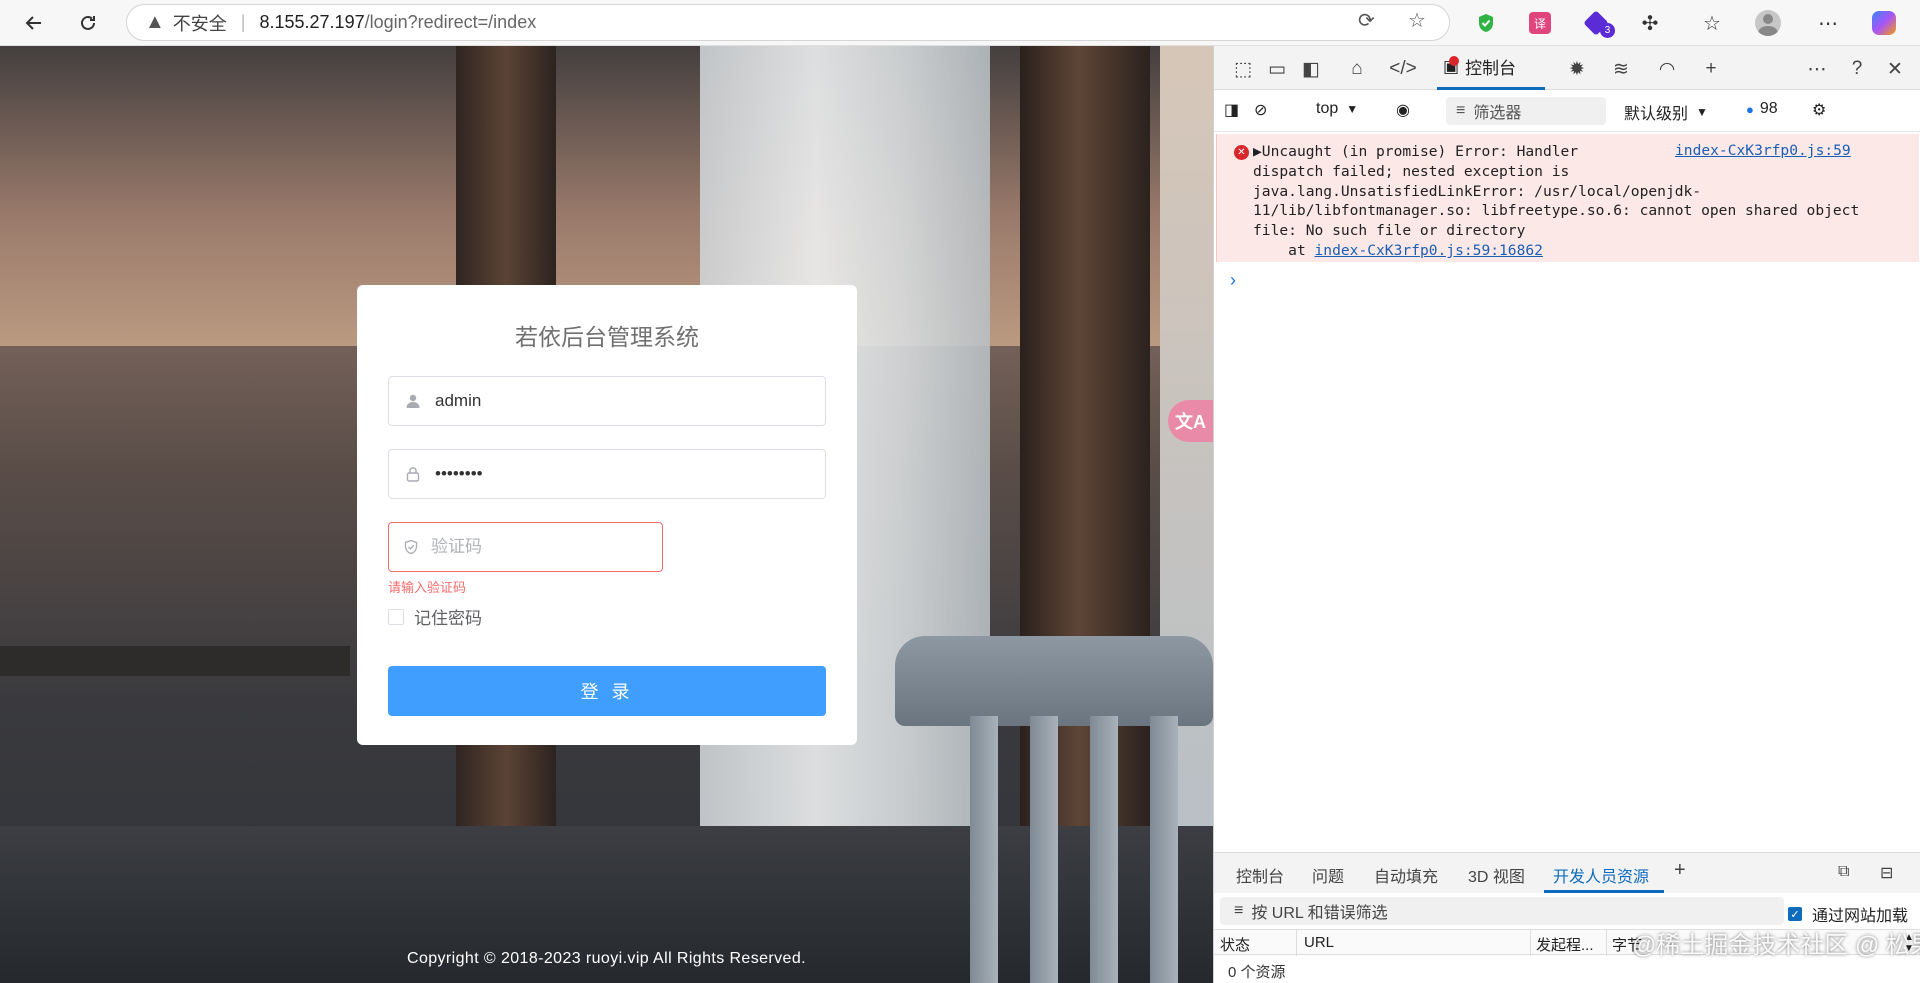 This screenshot has height=983, width=1920. Describe the element at coordinates (1486, 23) in the screenshot. I see `shield-extension-icon` at that location.